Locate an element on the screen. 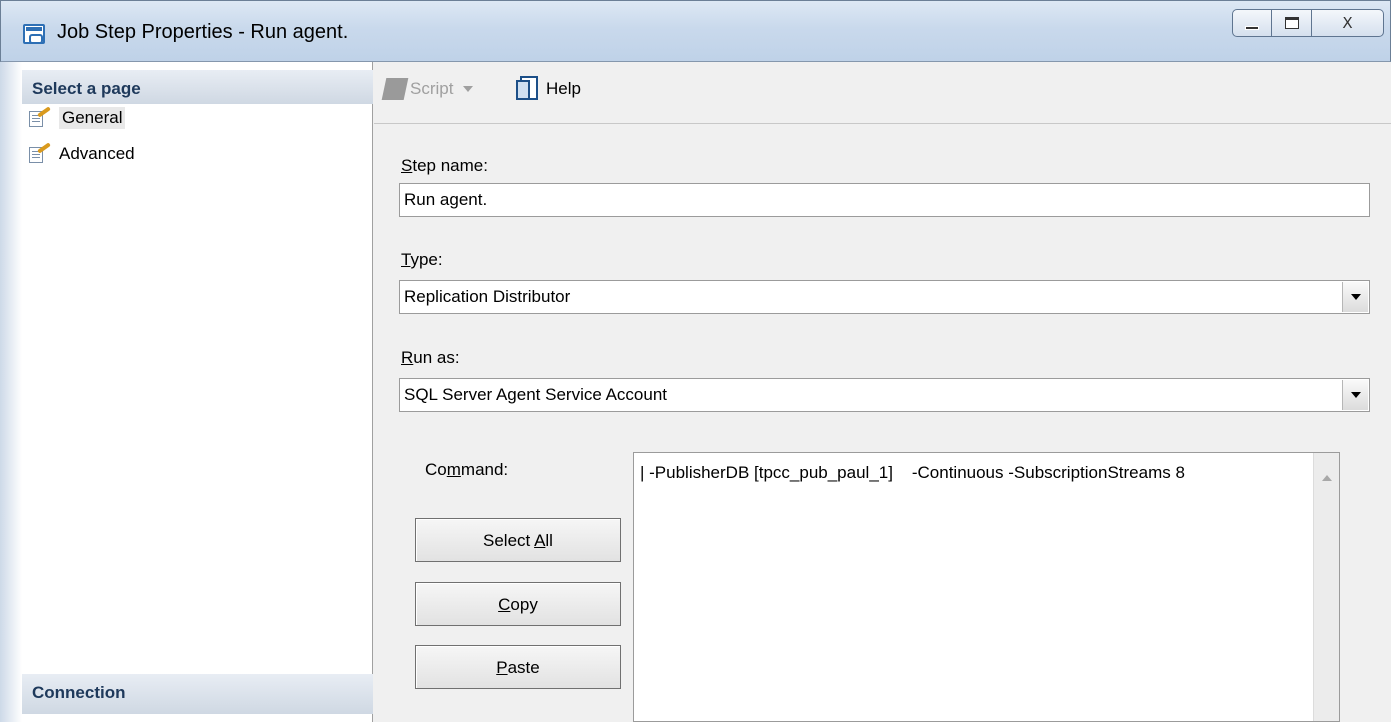 The width and height of the screenshot is (1391, 722). close-icon: X is located at coordinates (1347, 23).